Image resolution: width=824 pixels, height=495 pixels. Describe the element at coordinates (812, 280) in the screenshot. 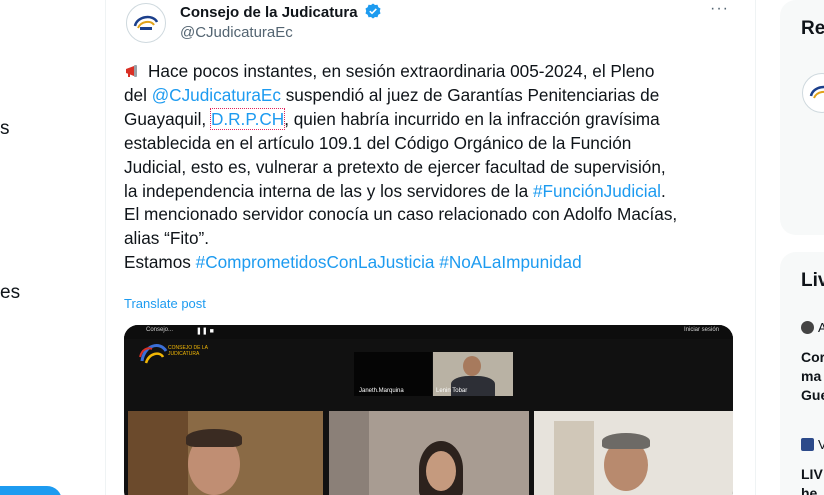

I see `live-section-title: Liv` at that location.